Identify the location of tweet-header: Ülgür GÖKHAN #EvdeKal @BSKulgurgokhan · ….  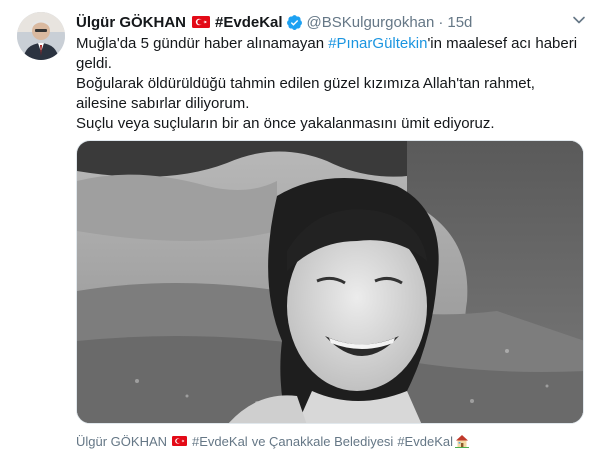
(333, 22).